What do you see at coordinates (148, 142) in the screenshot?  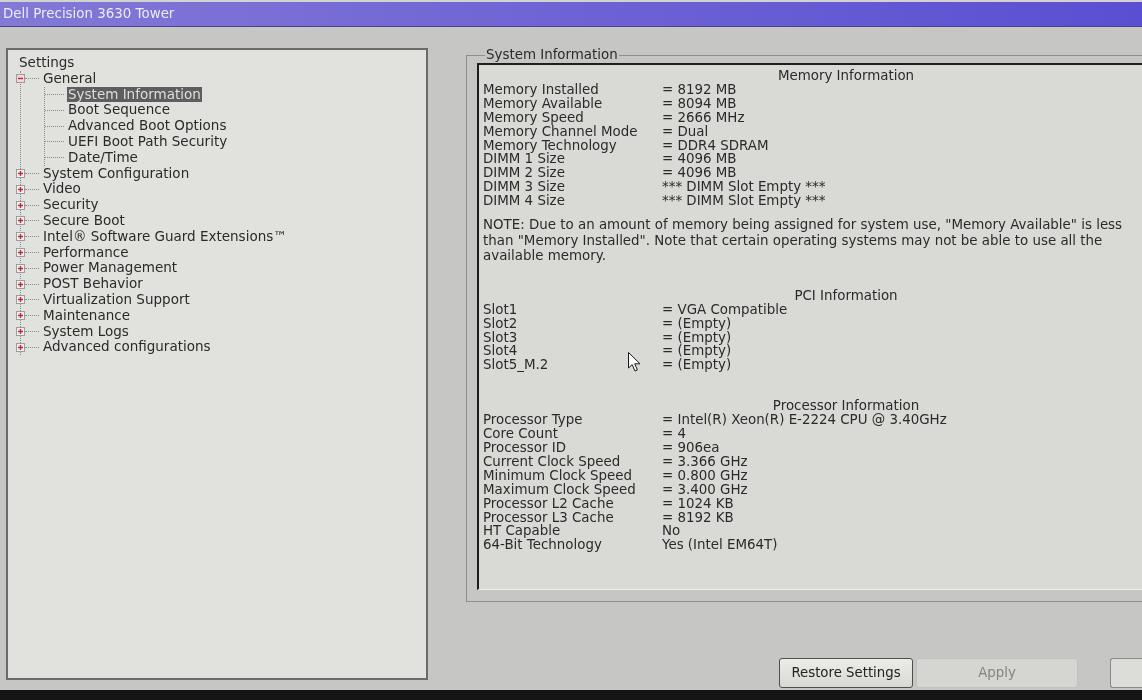 I see `tree-item: UEFI Boot Path Security` at bounding box center [148, 142].